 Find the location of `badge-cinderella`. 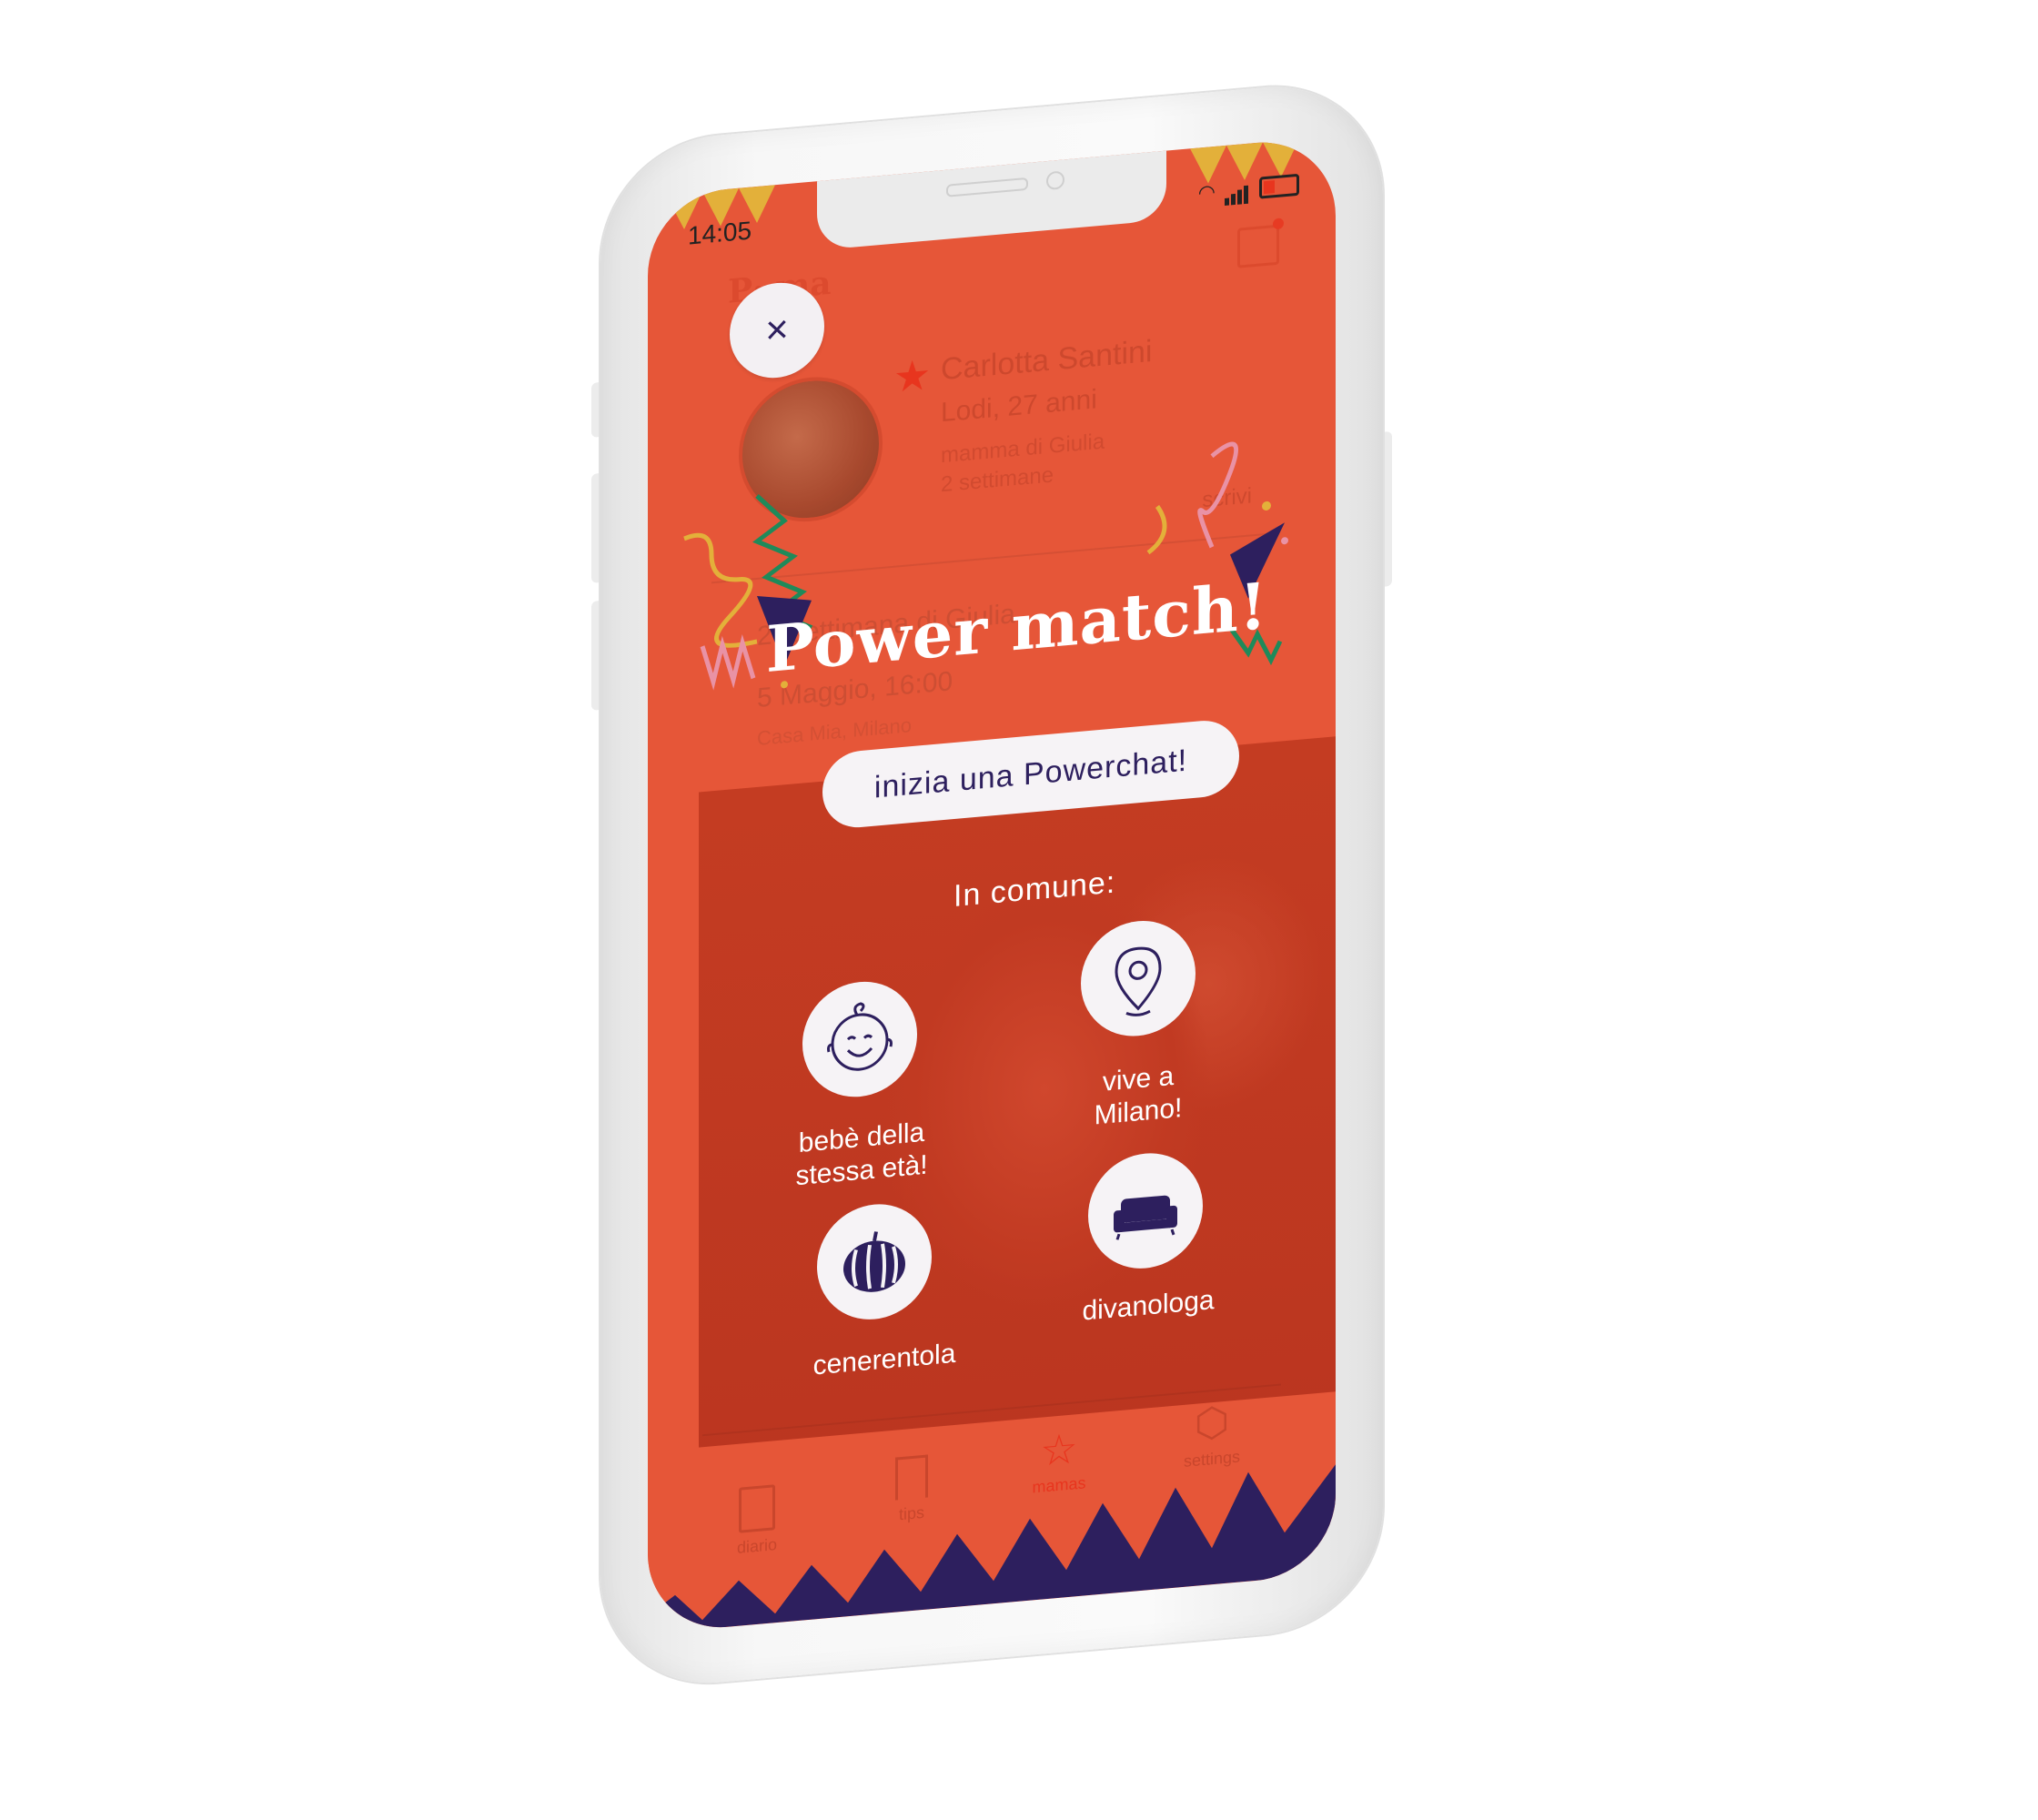

badge-cinderella is located at coordinates (874, 1262).